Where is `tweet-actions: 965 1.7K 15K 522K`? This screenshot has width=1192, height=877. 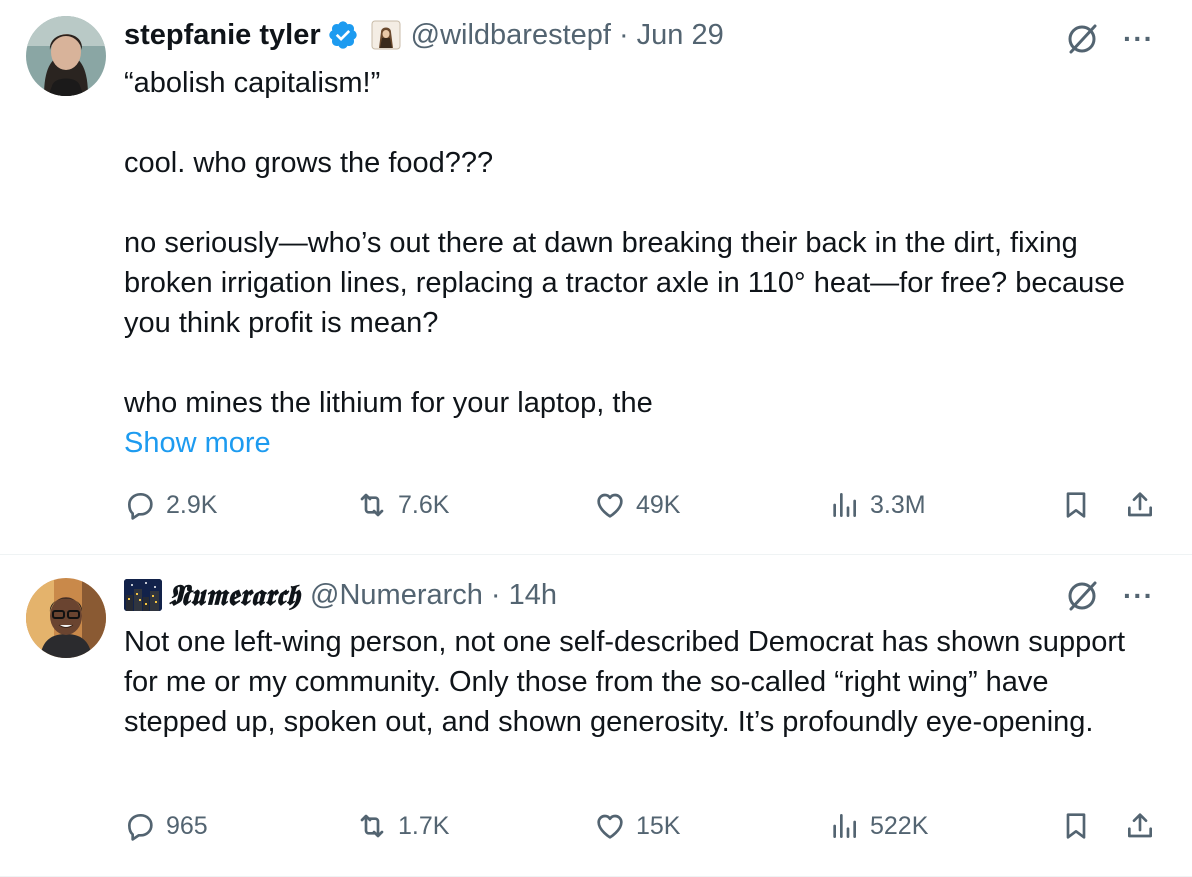 tweet-actions: 965 1.7K 15K 522K is located at coordinates (640, 830).